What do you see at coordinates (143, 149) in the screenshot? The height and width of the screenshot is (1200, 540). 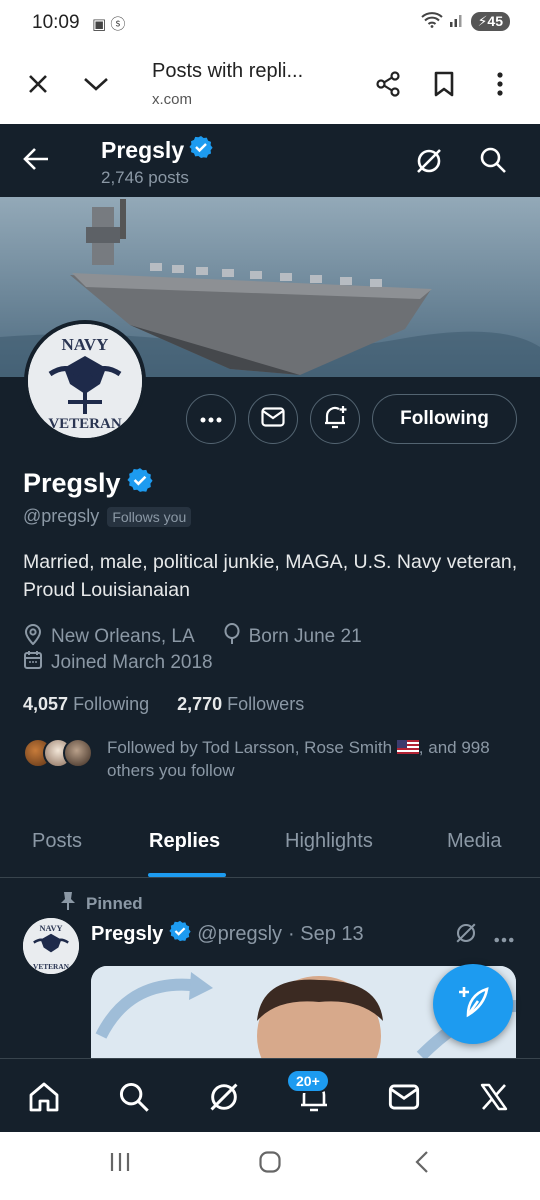 I see `header-profile-name: Pregsly` at bounding box center [143, 149].